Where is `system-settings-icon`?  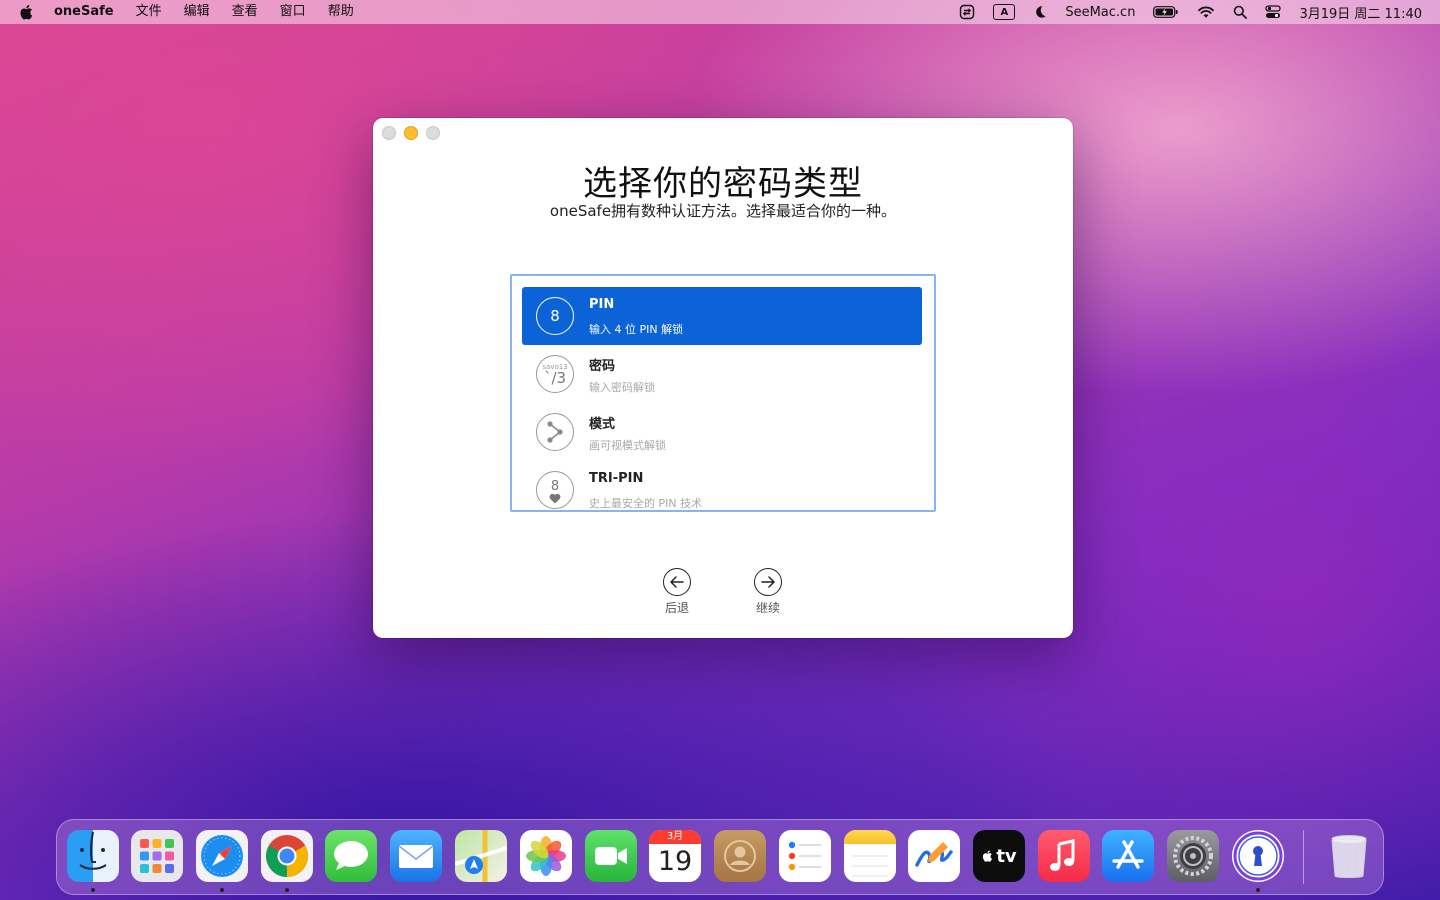
system-settings-icon is located at coordinates (1193, 856).